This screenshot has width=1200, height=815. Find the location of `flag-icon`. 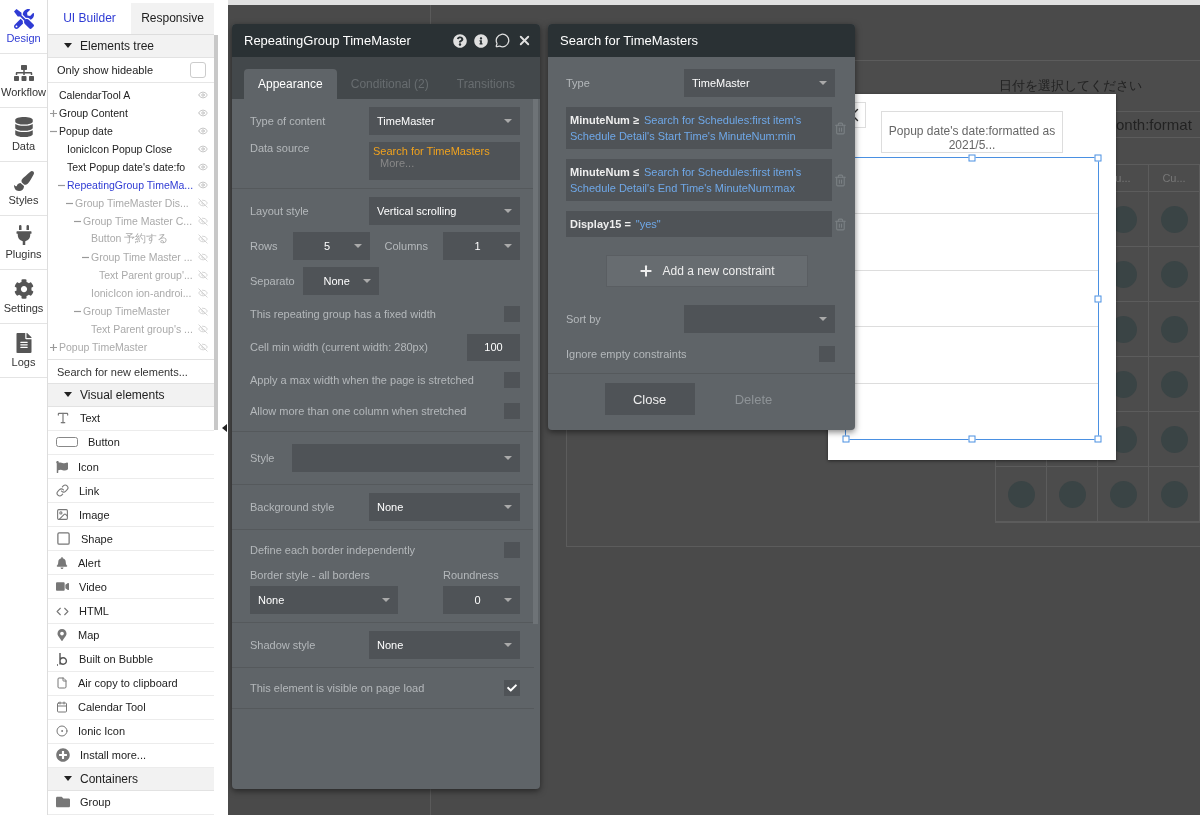

flag-icon is located at coordinates (62, 466).